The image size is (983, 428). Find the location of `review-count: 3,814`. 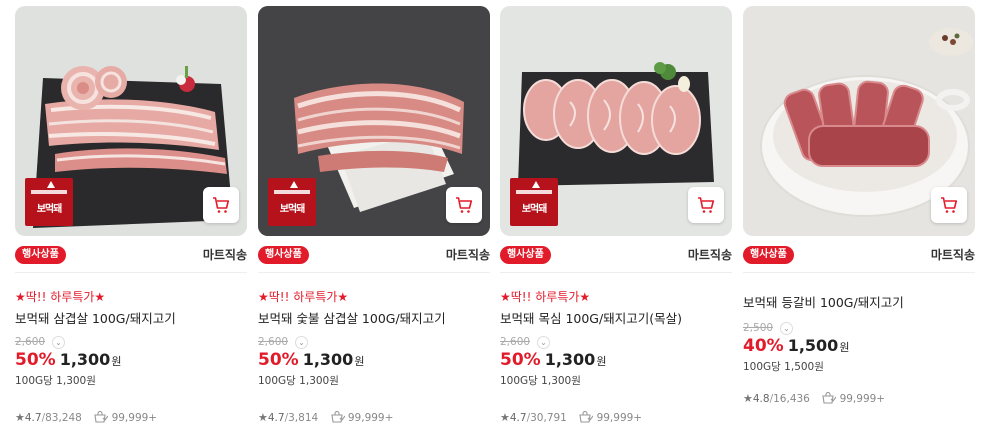

review-count: 3,814 is located at coordinates (303, 418).